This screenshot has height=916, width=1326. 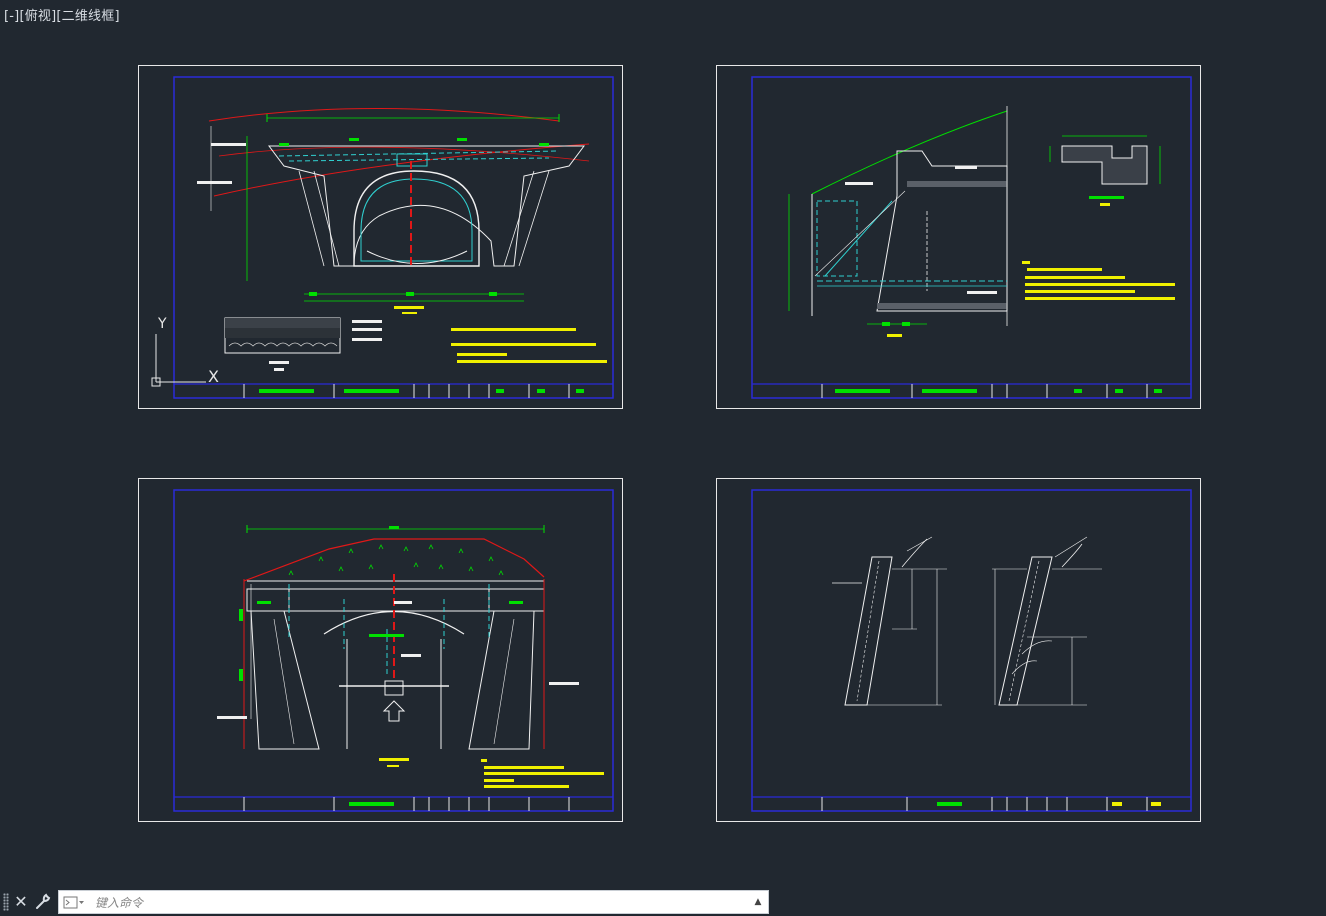 I want to click on command-line-grip, so click(x=6, y=902).